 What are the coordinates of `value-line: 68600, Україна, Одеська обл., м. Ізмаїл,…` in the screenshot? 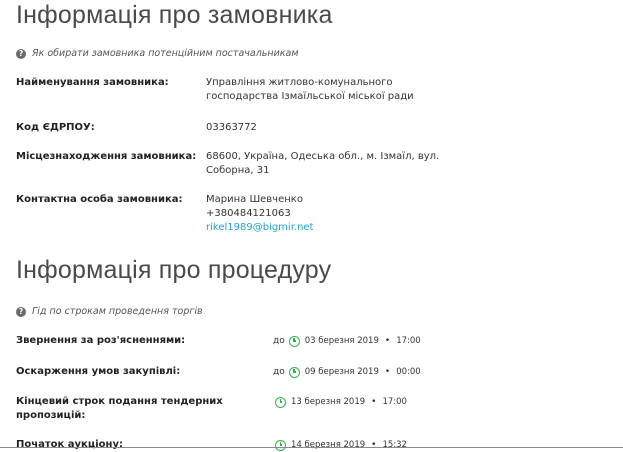 It's located at (323, 156).